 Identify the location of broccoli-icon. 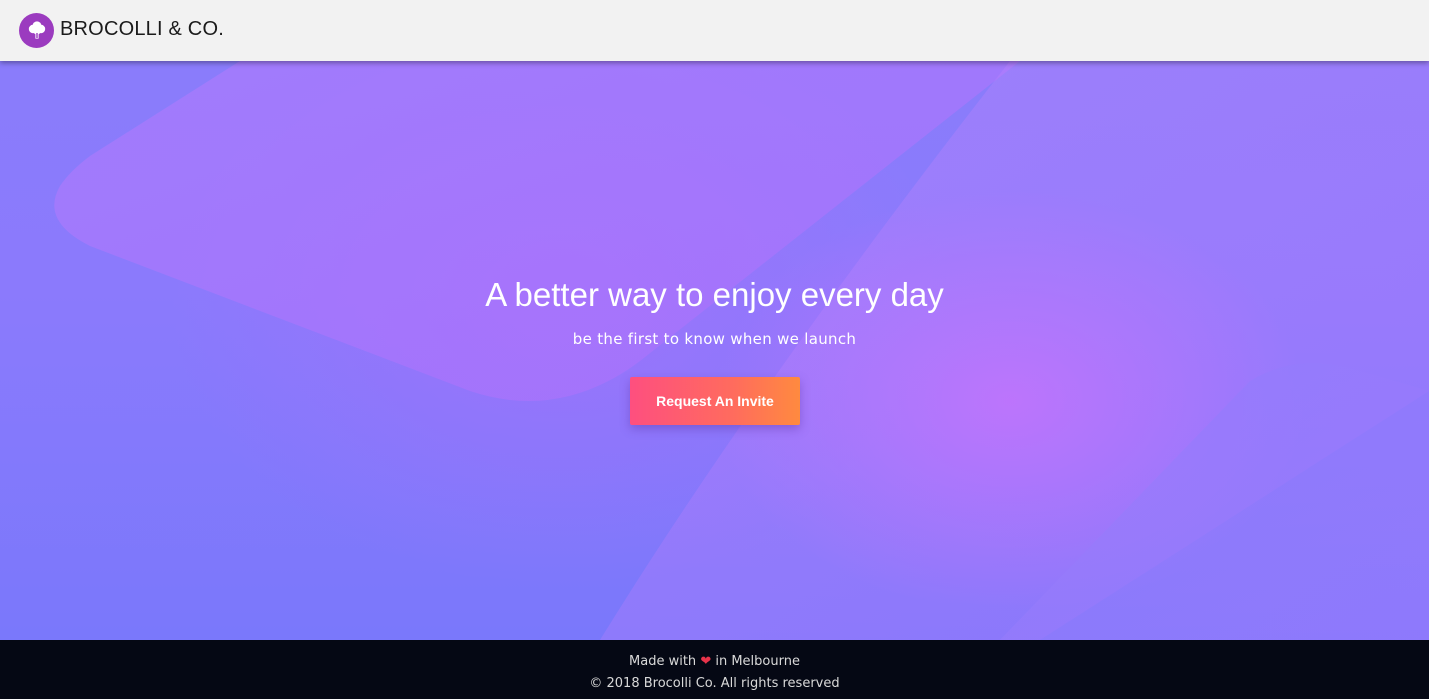
(36, 30).